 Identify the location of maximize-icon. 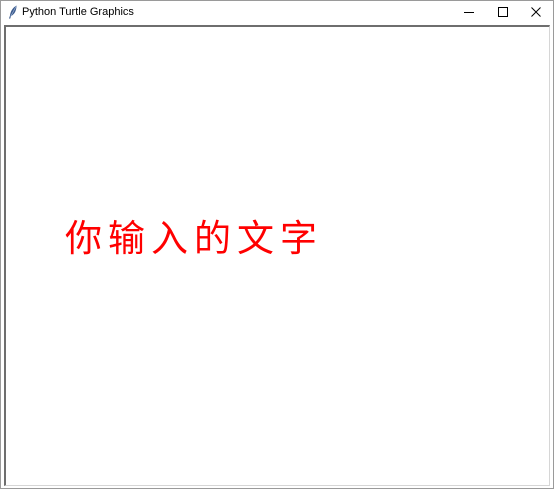
(503, 12).